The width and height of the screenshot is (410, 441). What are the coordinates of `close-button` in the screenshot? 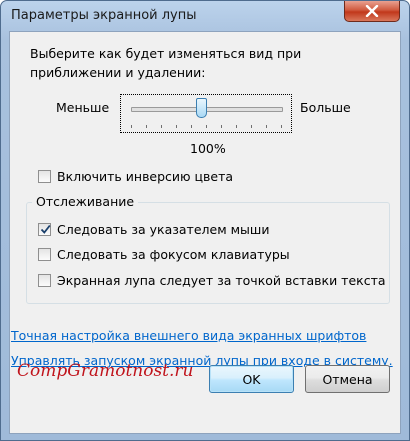 It's located at (372, 11).